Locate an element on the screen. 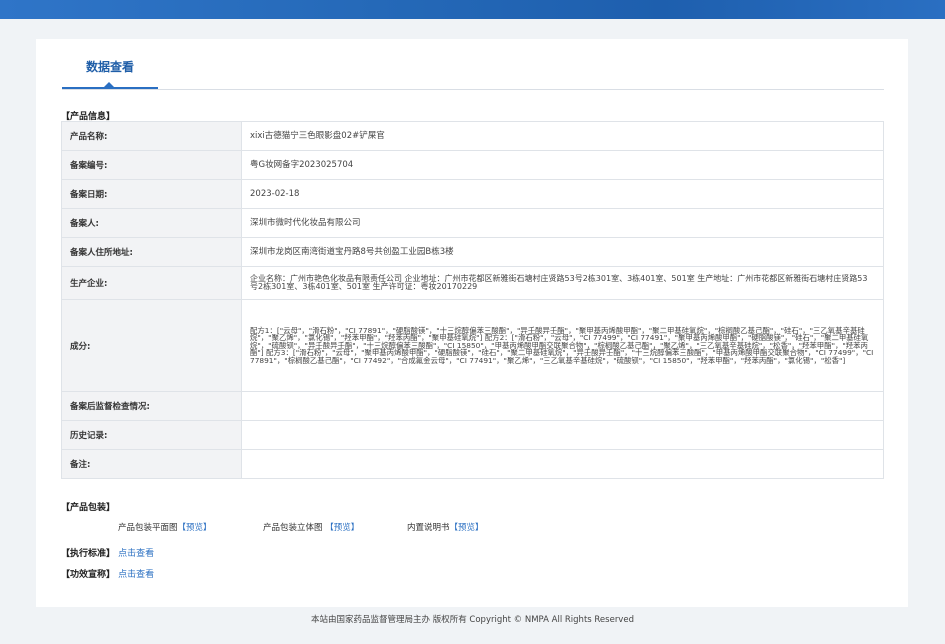 The image size is (945, 644). package-title: 【产品包装】 is located at coordinates (88, 508).